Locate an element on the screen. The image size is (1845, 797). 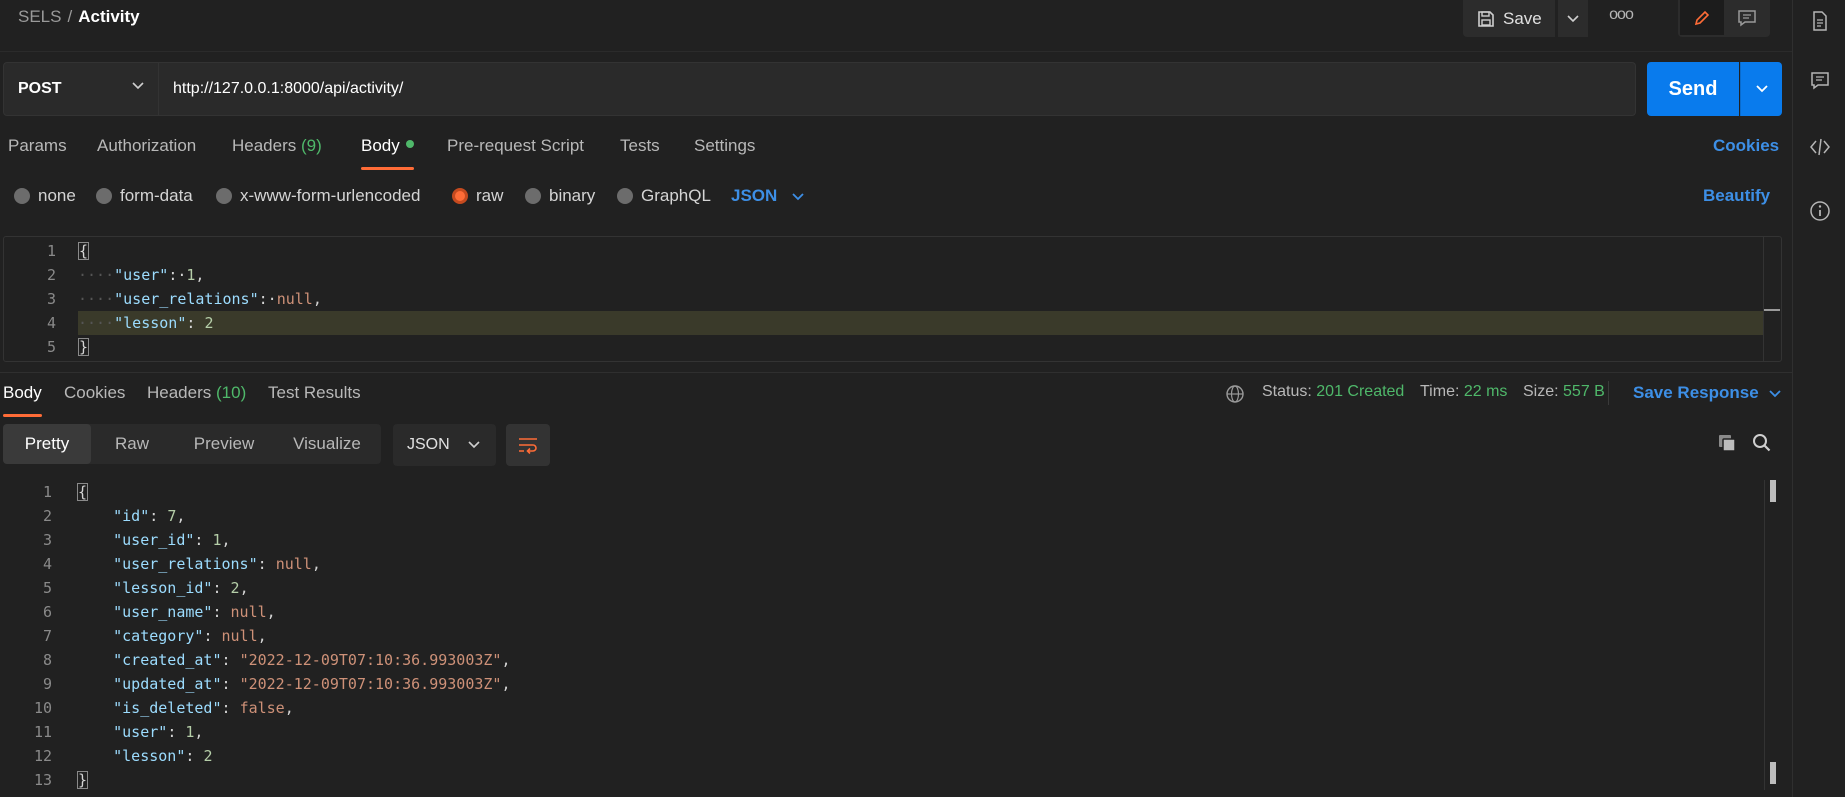
response-tab-cookies: Cookies is located at coordinates (94, 401).